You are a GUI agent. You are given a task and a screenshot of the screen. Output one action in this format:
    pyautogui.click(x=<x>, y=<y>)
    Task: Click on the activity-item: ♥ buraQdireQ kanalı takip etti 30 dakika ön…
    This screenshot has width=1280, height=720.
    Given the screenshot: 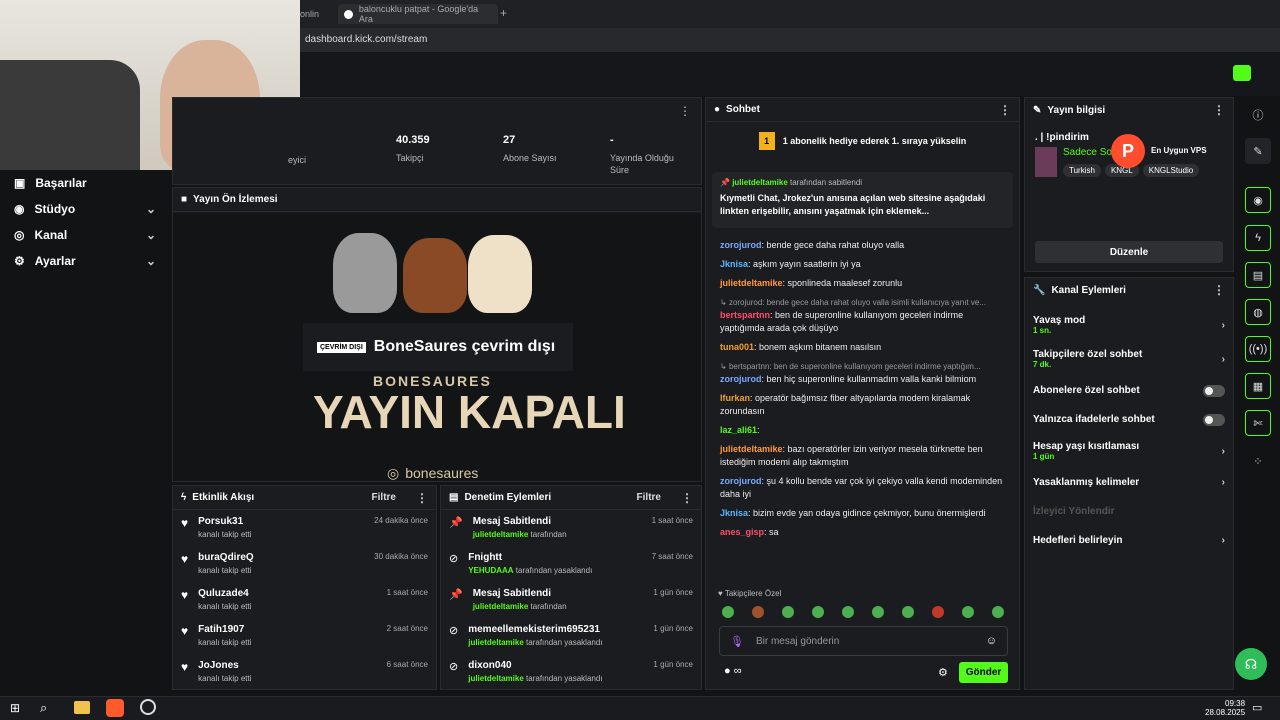 What is the action you would take?
    pyautogui.click(x=304, y=564)
    